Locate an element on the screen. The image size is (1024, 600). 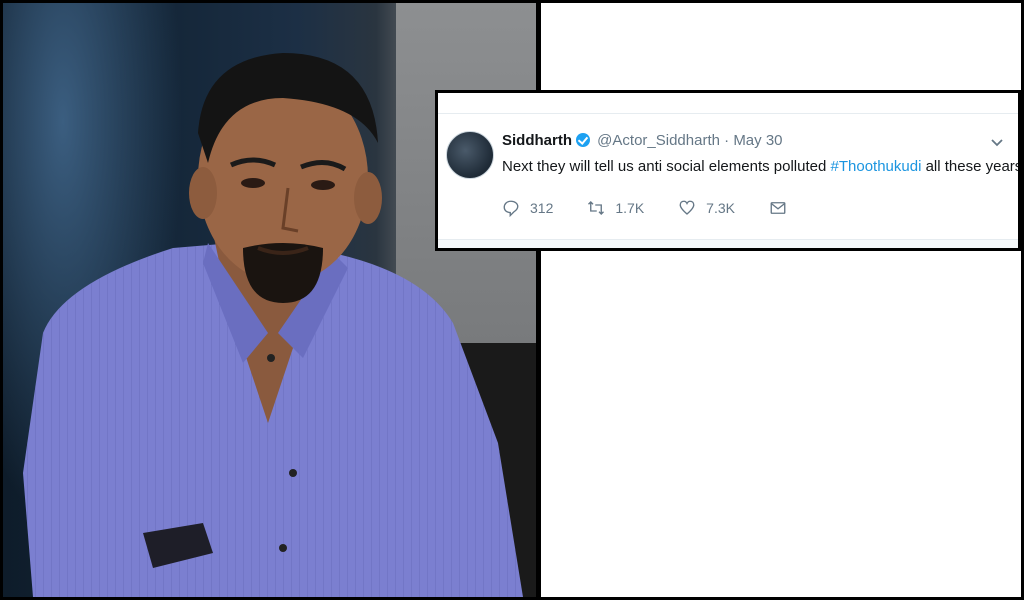
tweet-header: Siddharth @Actor_Siddharth · May 30 is located at coordinates (642, 141).